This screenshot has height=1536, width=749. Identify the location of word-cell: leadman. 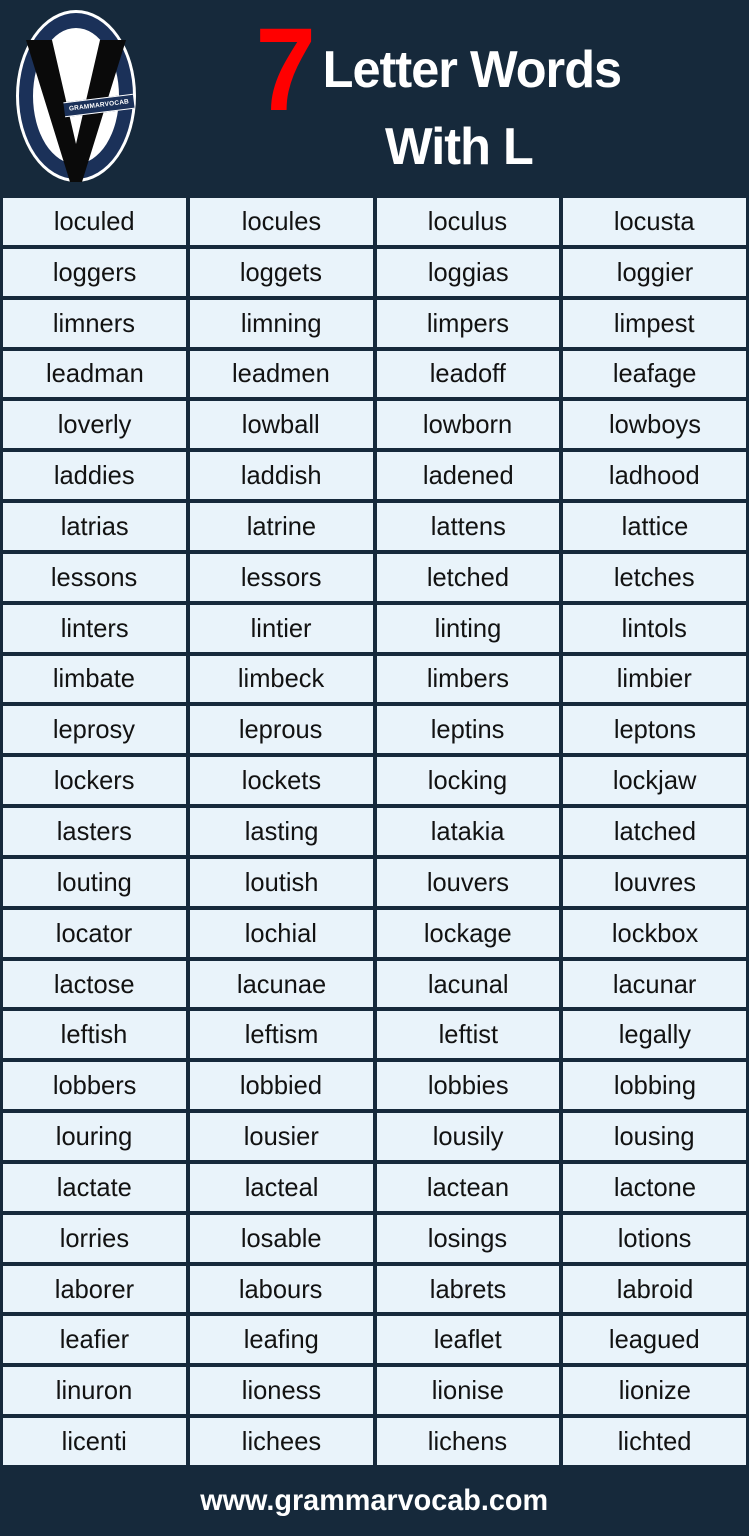
(94, 374).